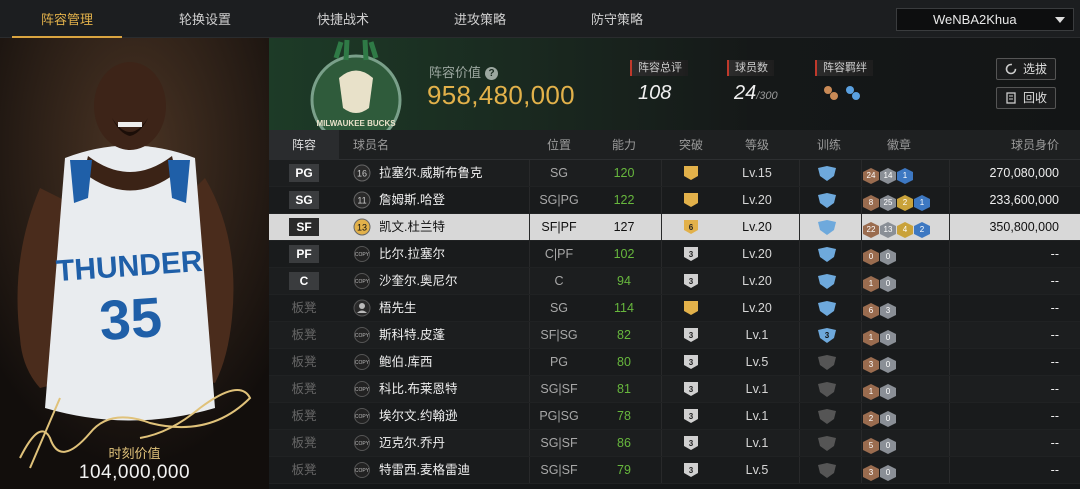 The width and height of the screenshot is (1080, 489). Describe the element at coordinates (559, 254) in the screenshot. I see `player-position: C|PF` at that location.